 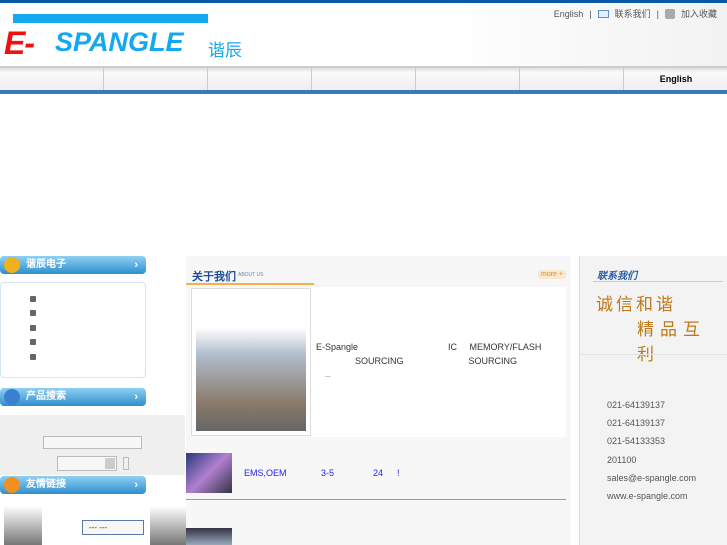 I want to click on email-link: sales@e-spangle.com, so click(x=651, y=478).